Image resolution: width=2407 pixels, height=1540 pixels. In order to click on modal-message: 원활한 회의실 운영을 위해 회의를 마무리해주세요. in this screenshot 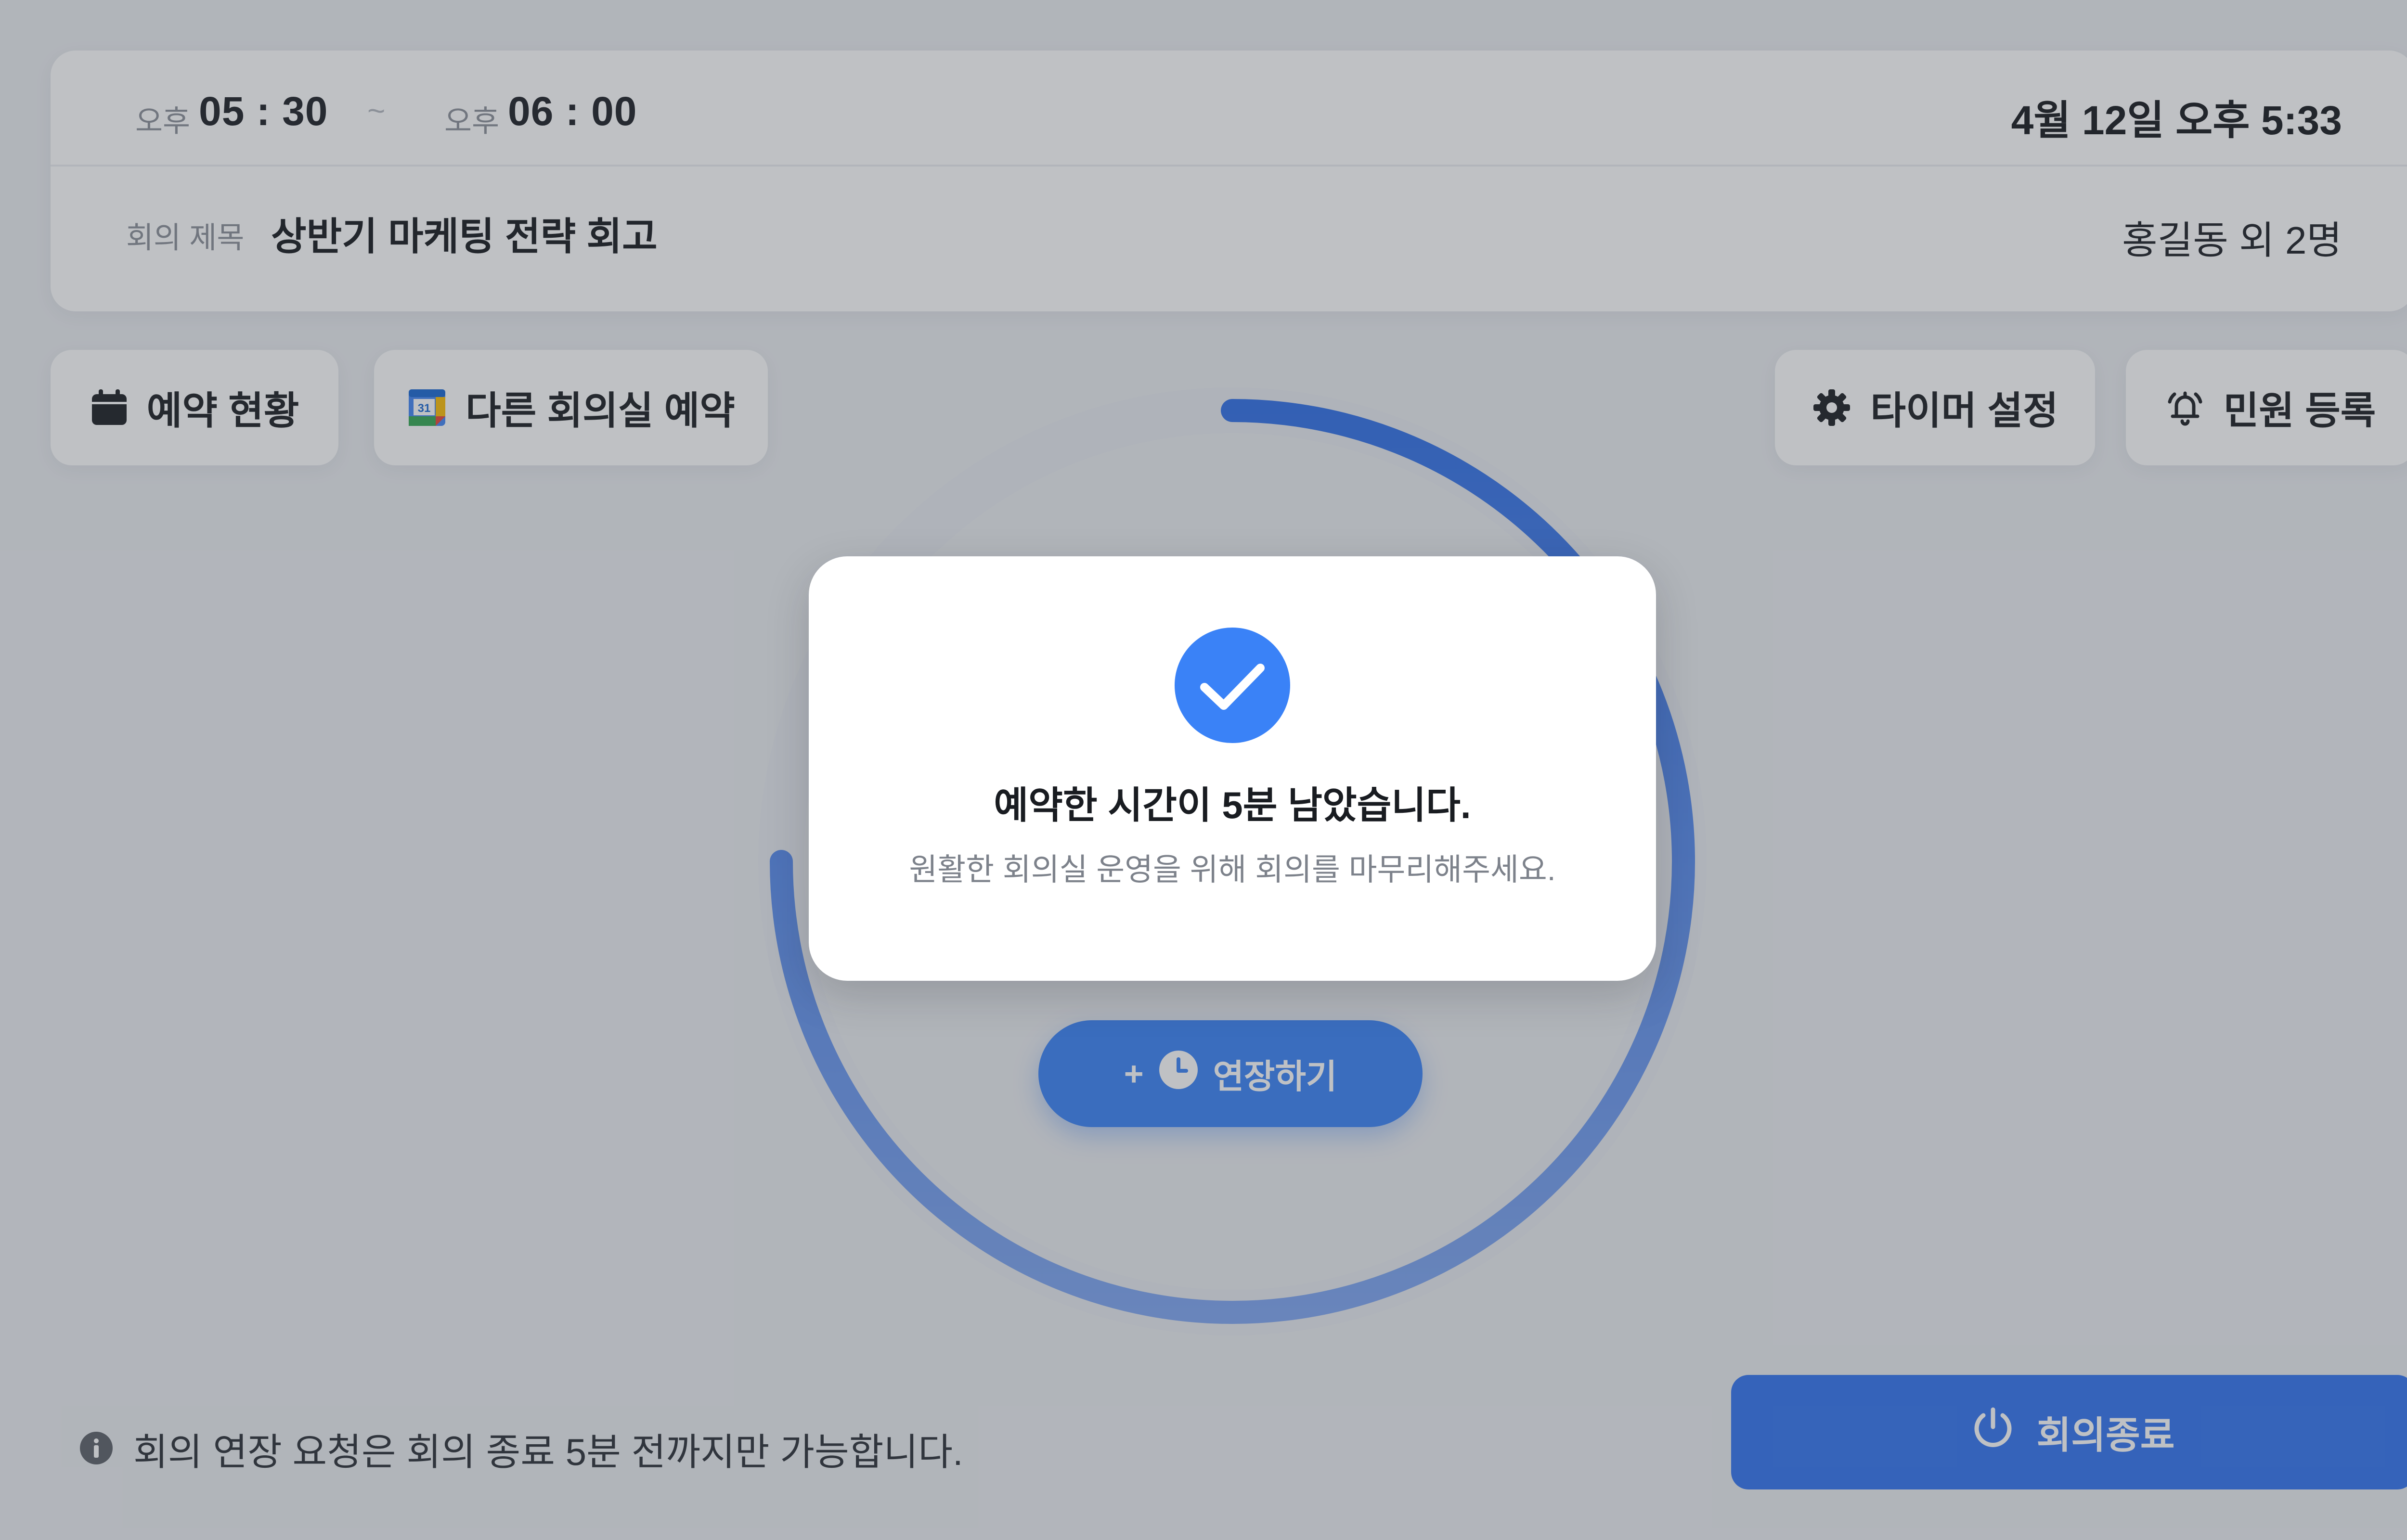, I will do `click(1232, 869)`.